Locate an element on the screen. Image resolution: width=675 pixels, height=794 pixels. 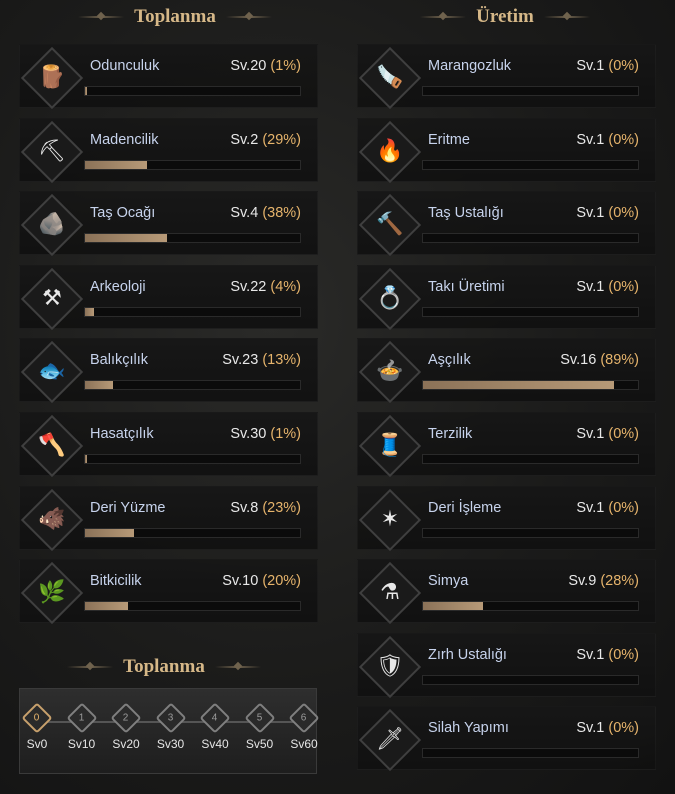
level-percent: (89%) is located at coordinates (619, 360).